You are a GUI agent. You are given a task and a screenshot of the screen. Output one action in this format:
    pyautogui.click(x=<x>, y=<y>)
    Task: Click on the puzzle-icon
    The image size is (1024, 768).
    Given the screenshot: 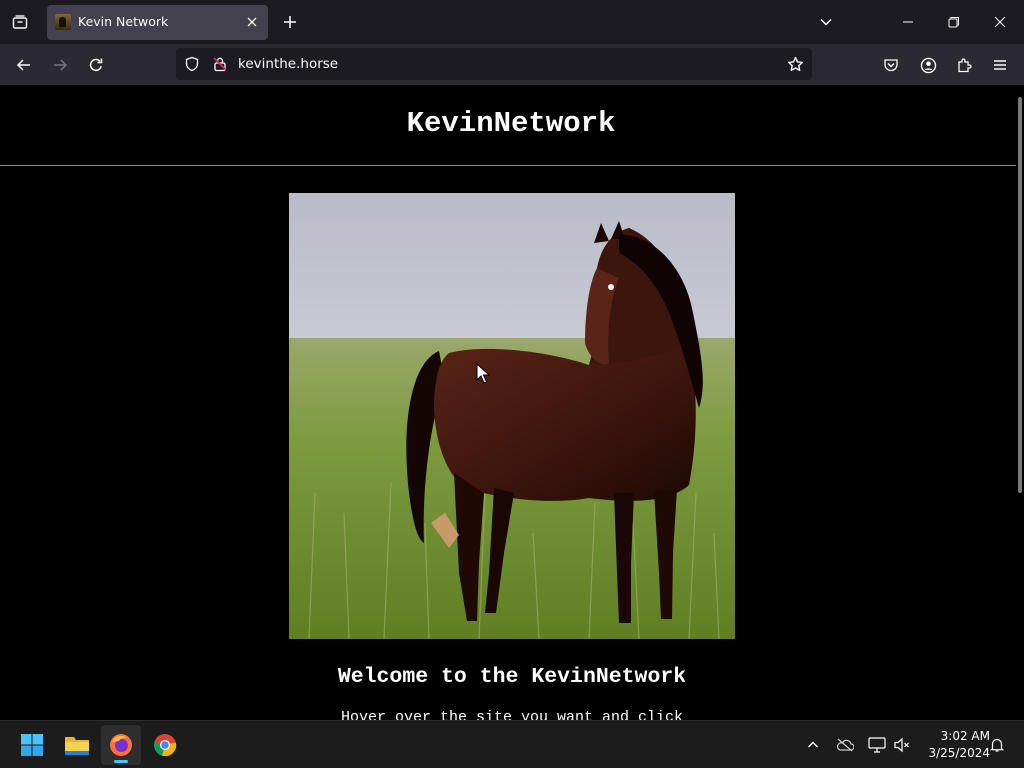 What is the action you would take?
    pyautogui.click(x=965, y=65)
    